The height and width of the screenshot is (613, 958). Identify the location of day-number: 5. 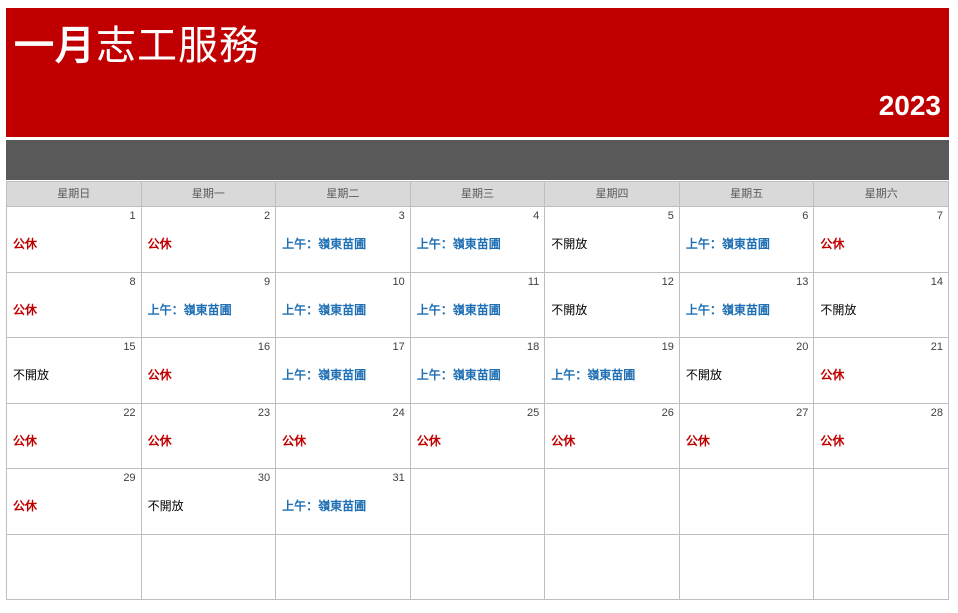
(670, 216).